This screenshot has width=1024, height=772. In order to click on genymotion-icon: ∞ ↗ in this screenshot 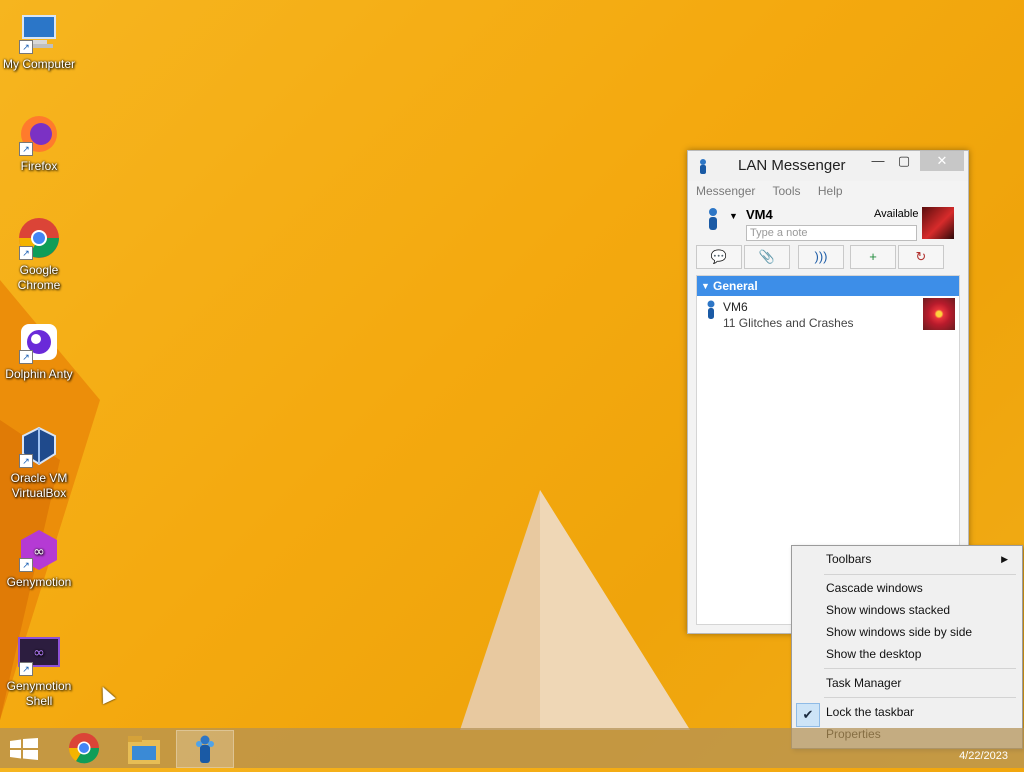, I will do `click(39, 550)`.